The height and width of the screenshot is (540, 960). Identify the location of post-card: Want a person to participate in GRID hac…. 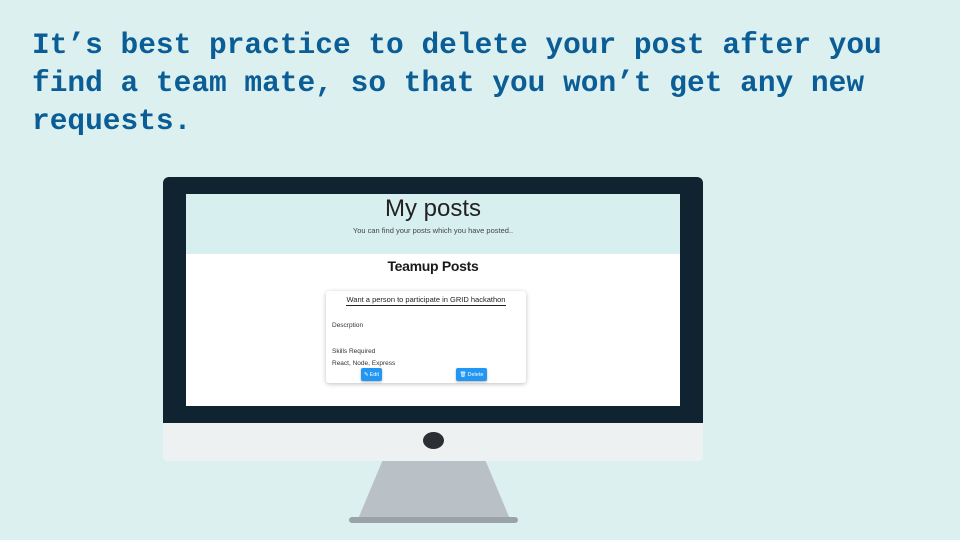
(426, 337).